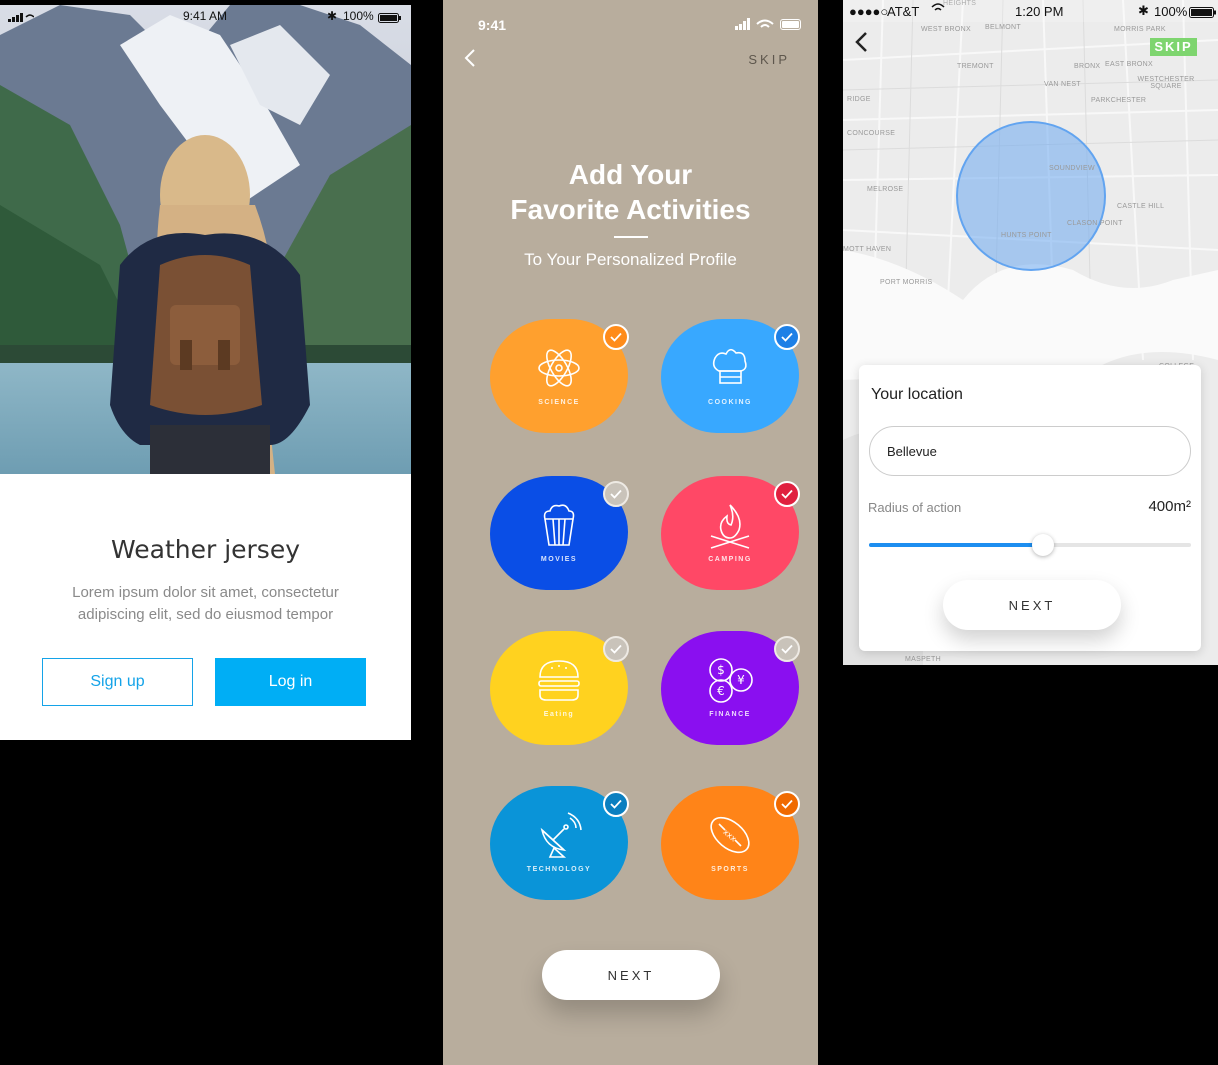 The image size is (1218, 1065). Describe the element at coordinates (630, 192) in the screenshot. I see `page-title: Add Your Favorite Activities` at that location.